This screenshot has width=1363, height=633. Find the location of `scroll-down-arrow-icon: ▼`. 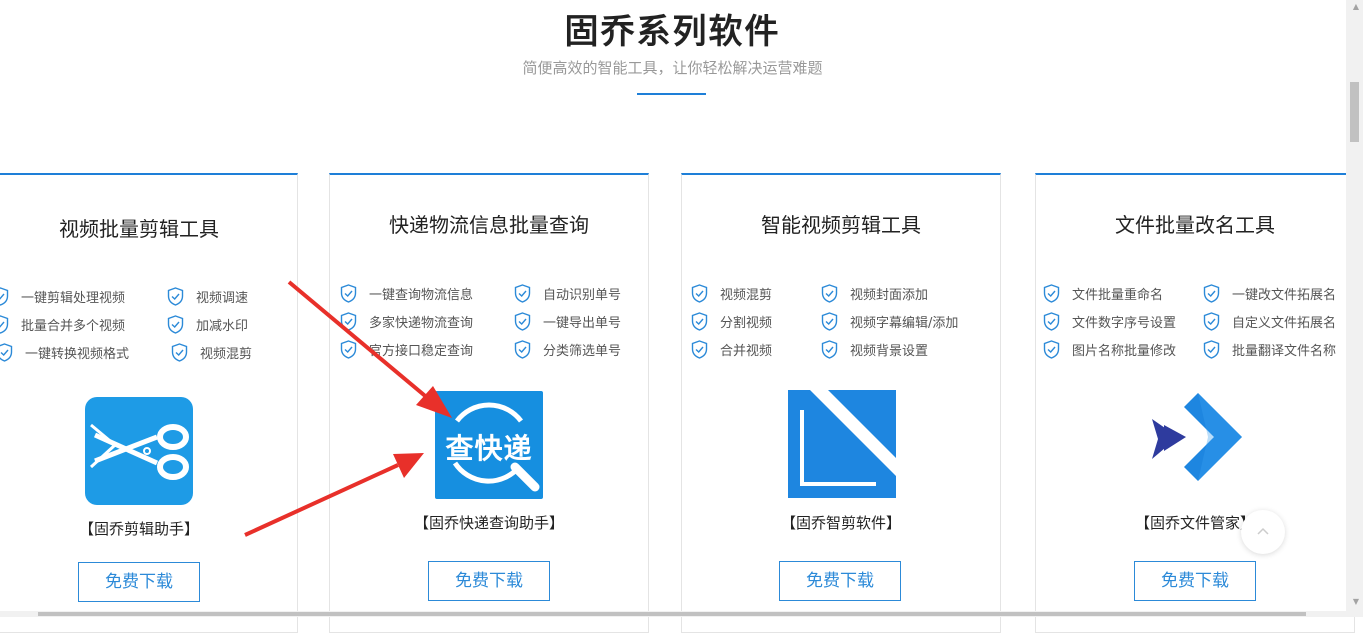

scroll-down-arrow-icon: ▼ is located at coordinates (1356, 601).